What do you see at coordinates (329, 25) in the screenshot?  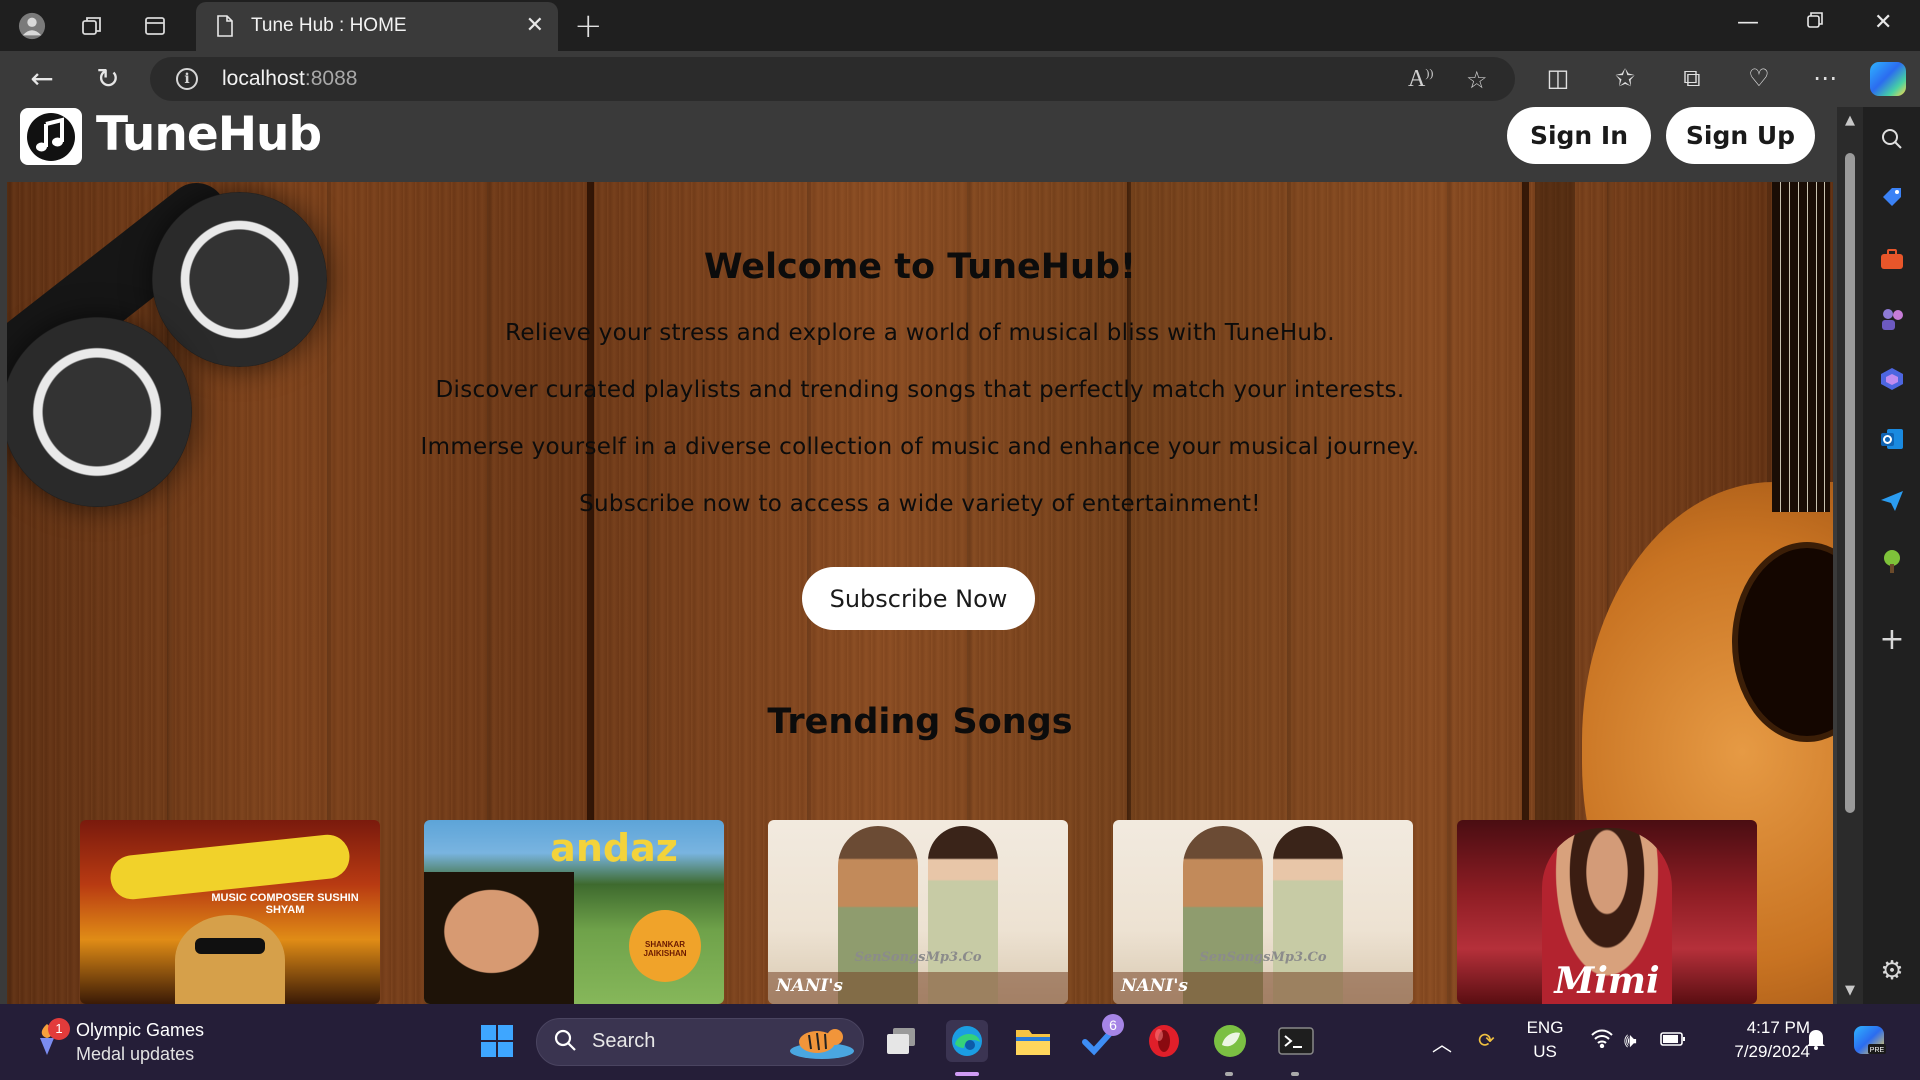 I see `tab-title: Tune Hub : HOME` at bounding box center [329, 25].